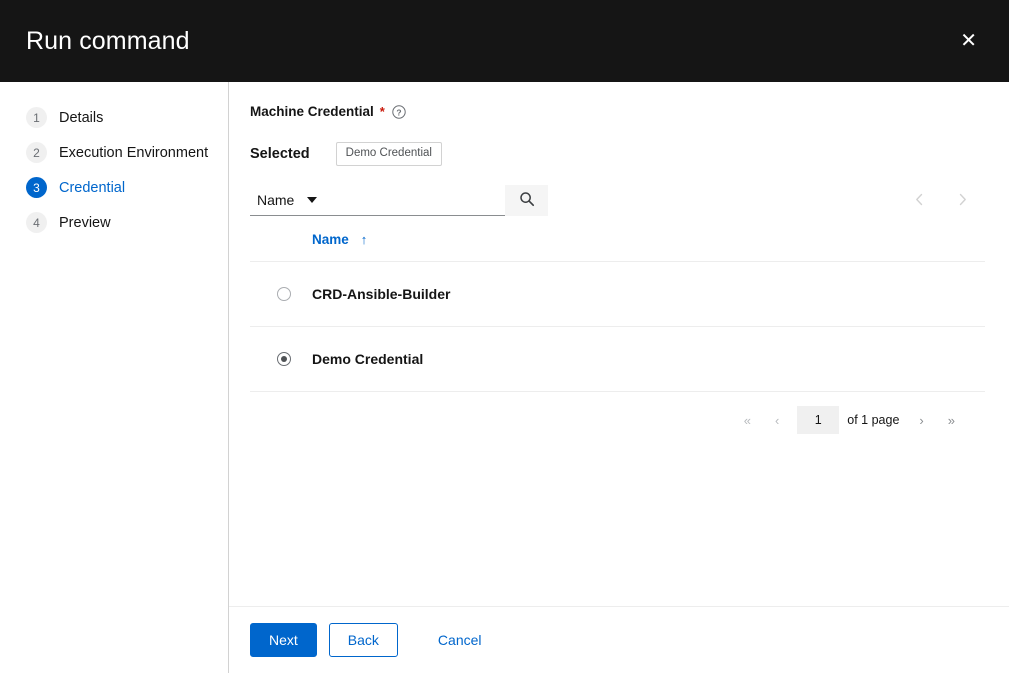 The height and width of the screenshot is (673, 1009). Describe the element at coordinates (36, 152) in the screenshot. I see `step-number: 2` at that location.